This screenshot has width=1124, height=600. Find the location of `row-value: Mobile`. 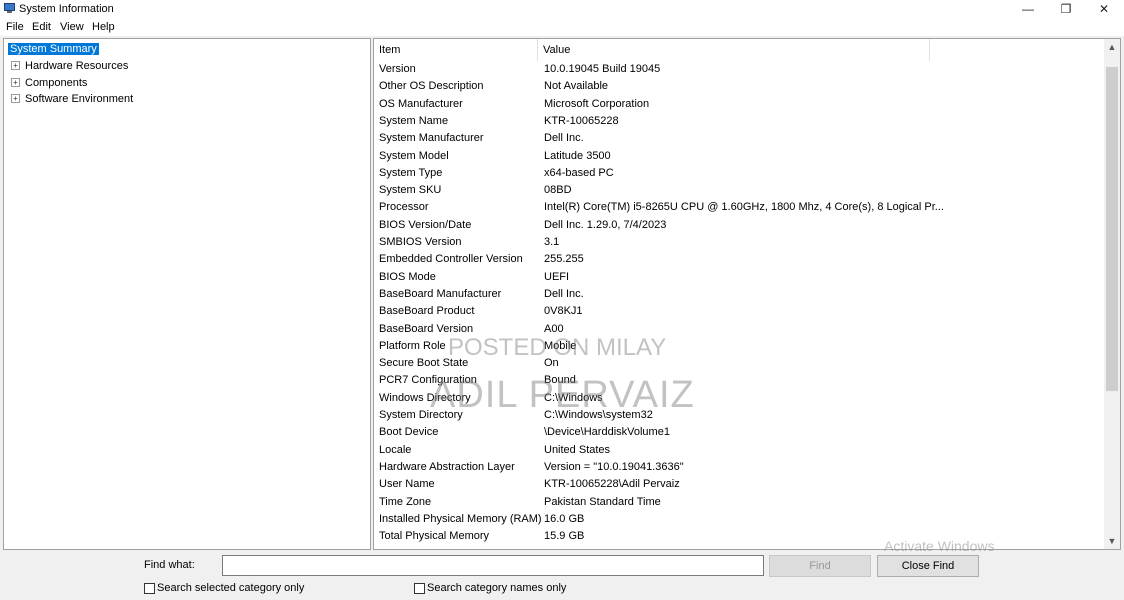

row-value: Mobile is located at coordinates (560, 345).